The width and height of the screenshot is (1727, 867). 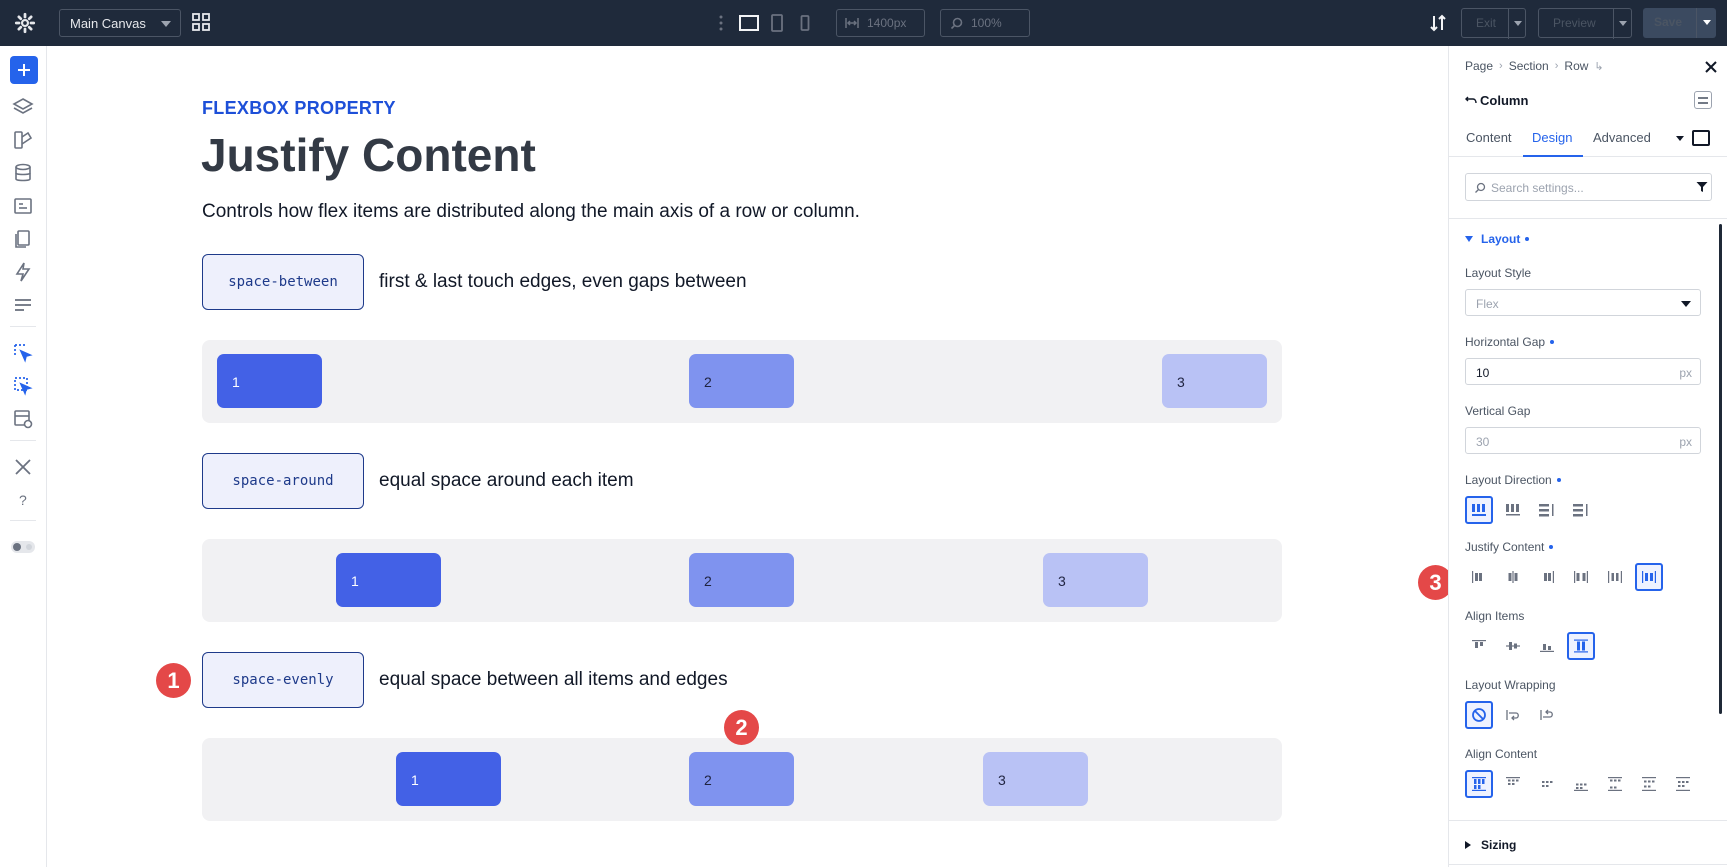 I want to click on phone-view-icon, so click(x=805, y=23).